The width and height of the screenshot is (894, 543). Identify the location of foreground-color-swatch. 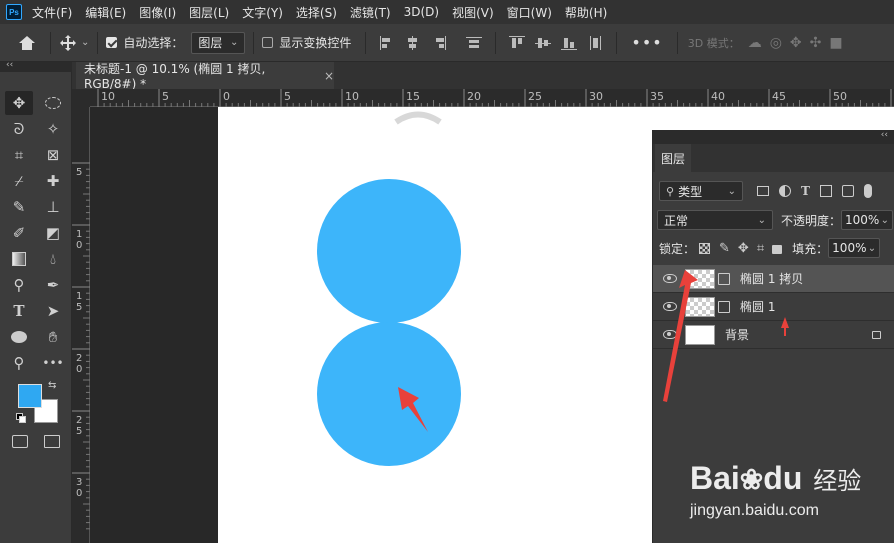
(30, 396).